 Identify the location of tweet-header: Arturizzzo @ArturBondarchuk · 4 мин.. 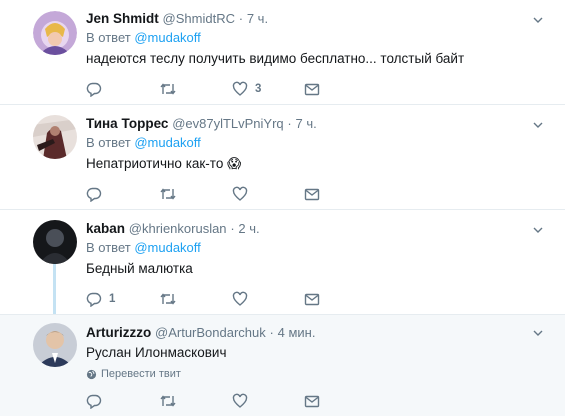
(315, 332).